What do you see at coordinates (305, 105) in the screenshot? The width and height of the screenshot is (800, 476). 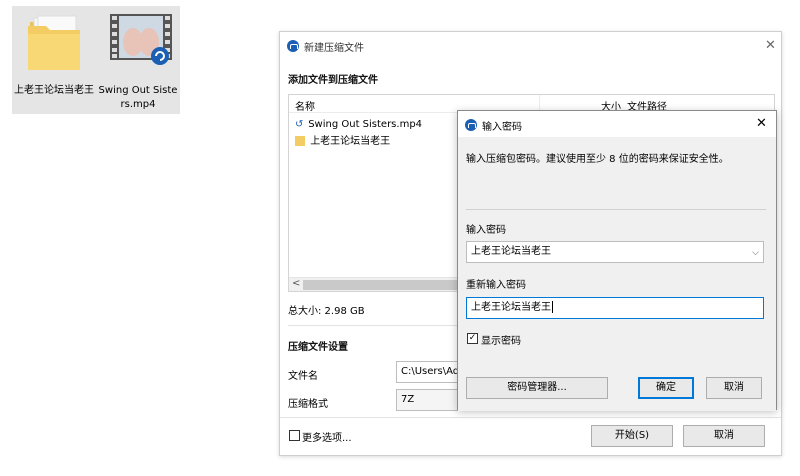 I see `column-name: 名称` at bounding box center [305, 105].